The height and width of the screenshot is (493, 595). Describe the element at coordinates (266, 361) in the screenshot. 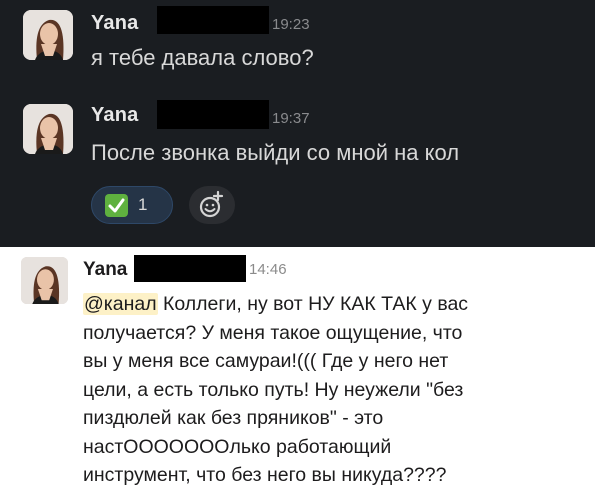

I see `message-line: вы у меня все самураи!((( Где у него нет` at that location.